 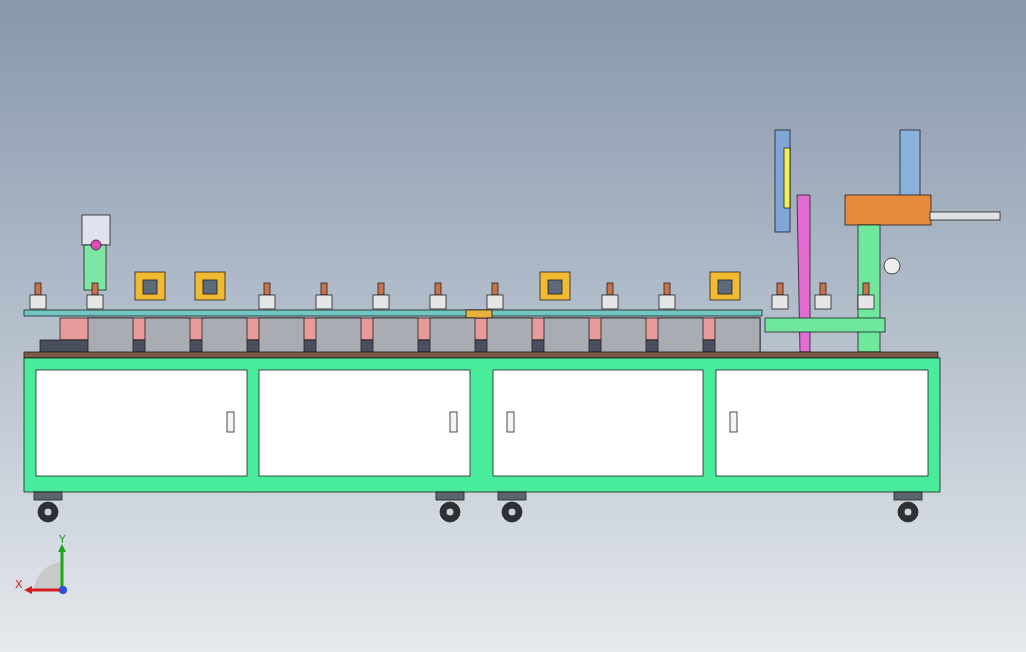 I want to click on x-axis-label: X, so click(x=19, y=584).